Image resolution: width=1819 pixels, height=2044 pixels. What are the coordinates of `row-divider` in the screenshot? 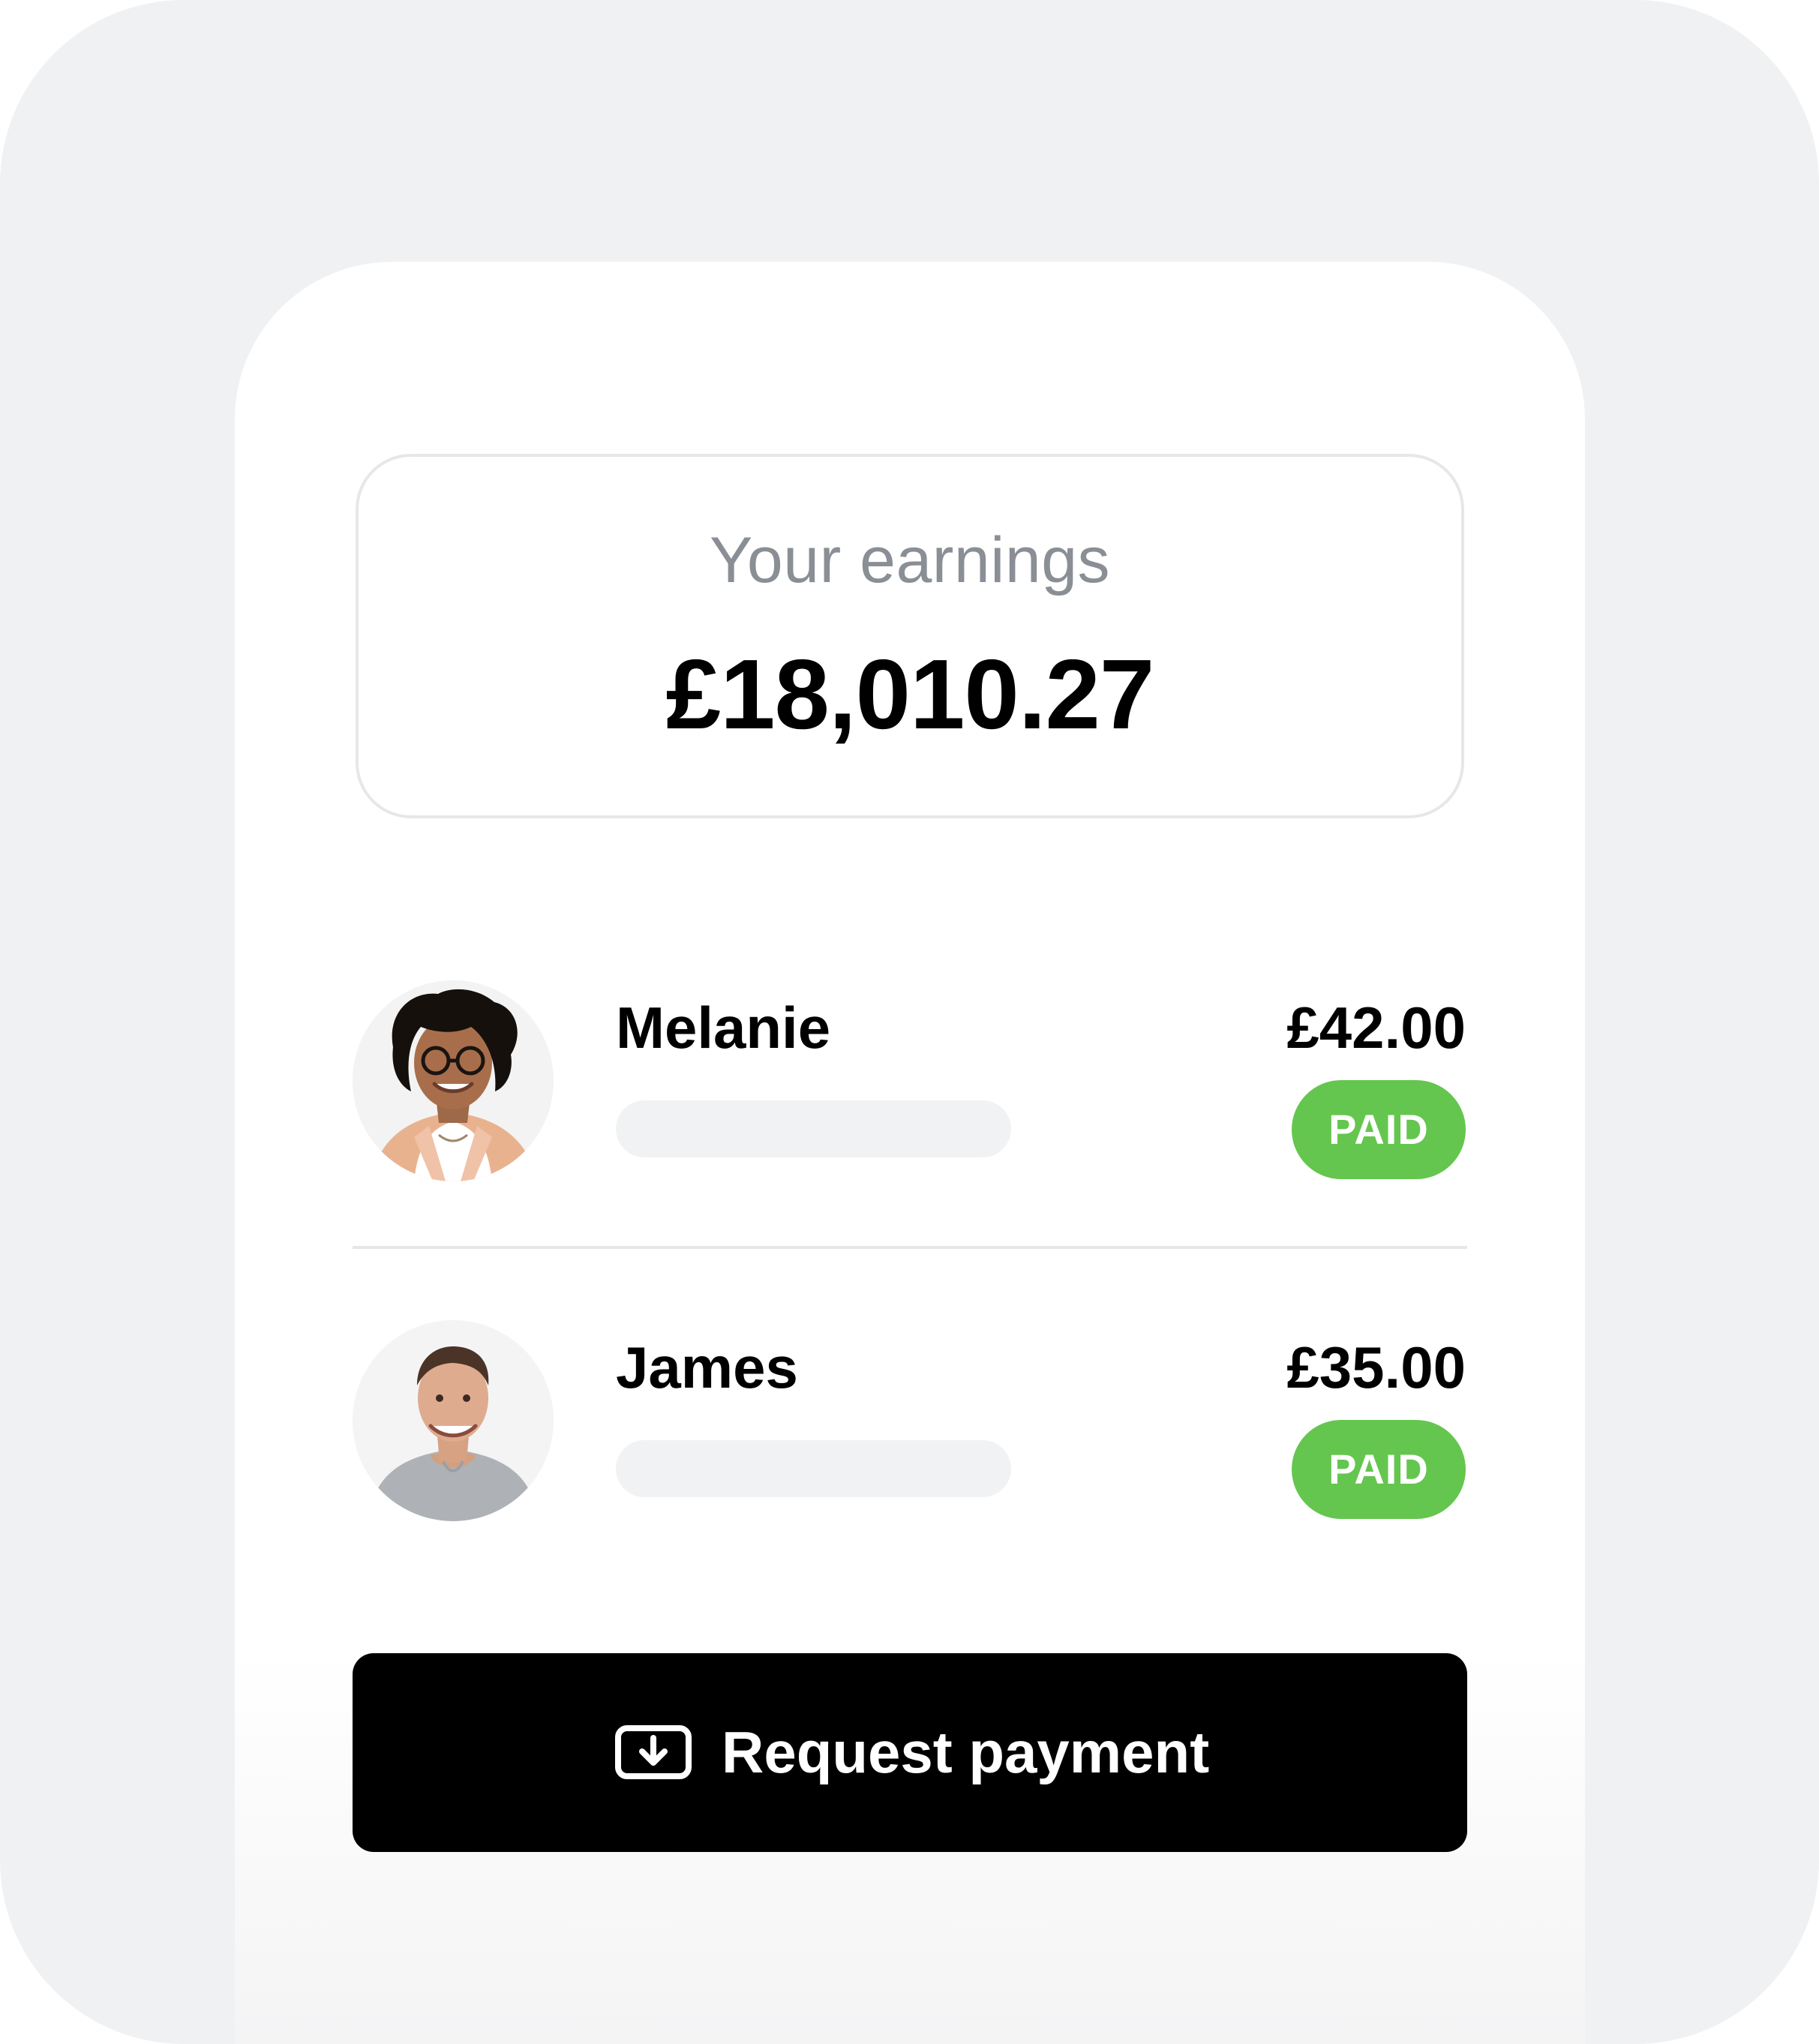 It's located at (910, 1248).